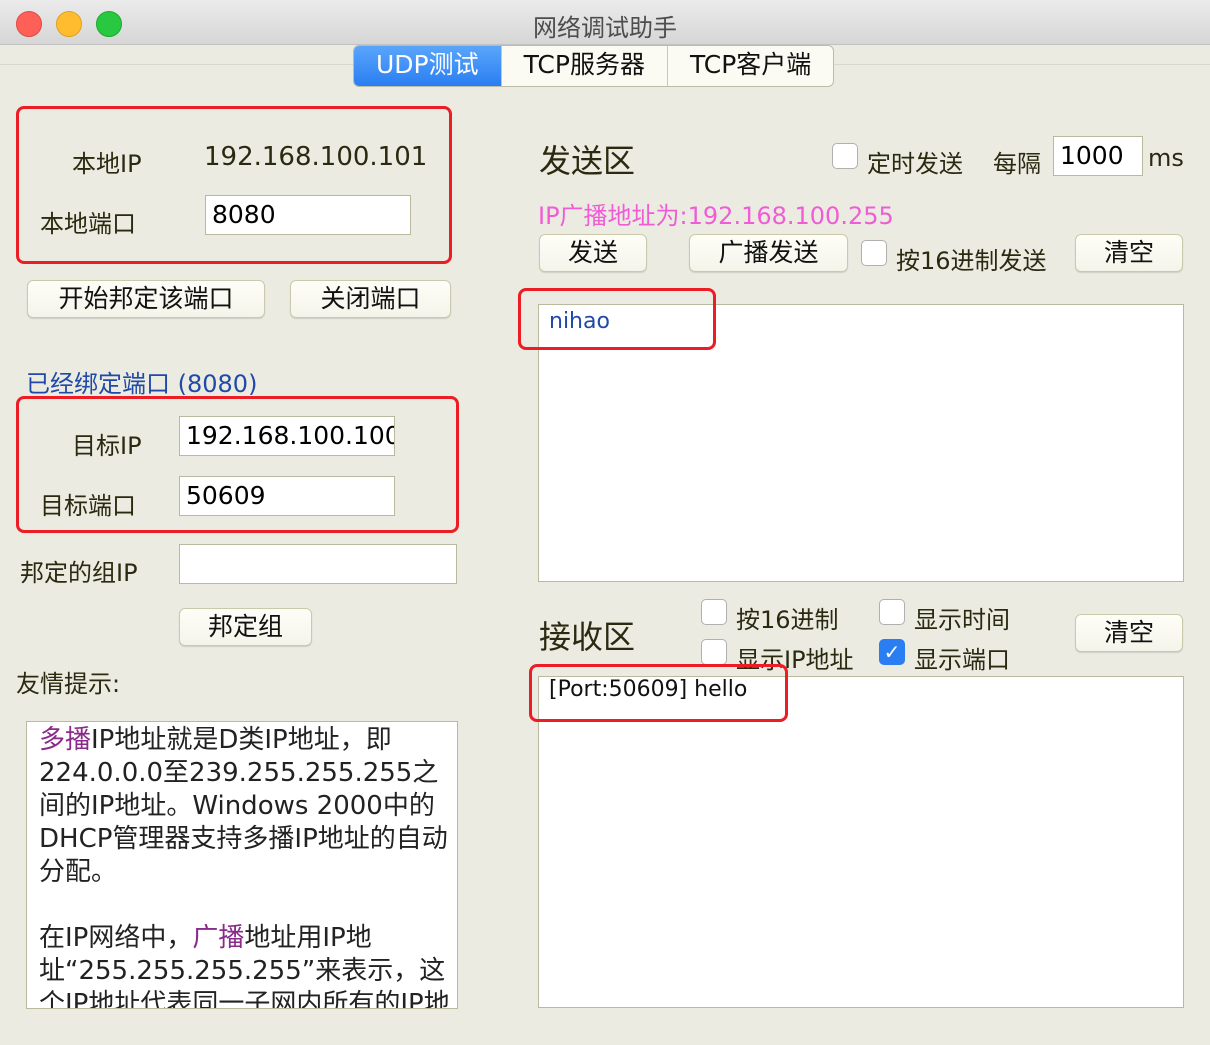  What do you see at coordinates (845, 156) in the screenshot?
I see `timer-send-checkbox` at bounding box center [845, 156].